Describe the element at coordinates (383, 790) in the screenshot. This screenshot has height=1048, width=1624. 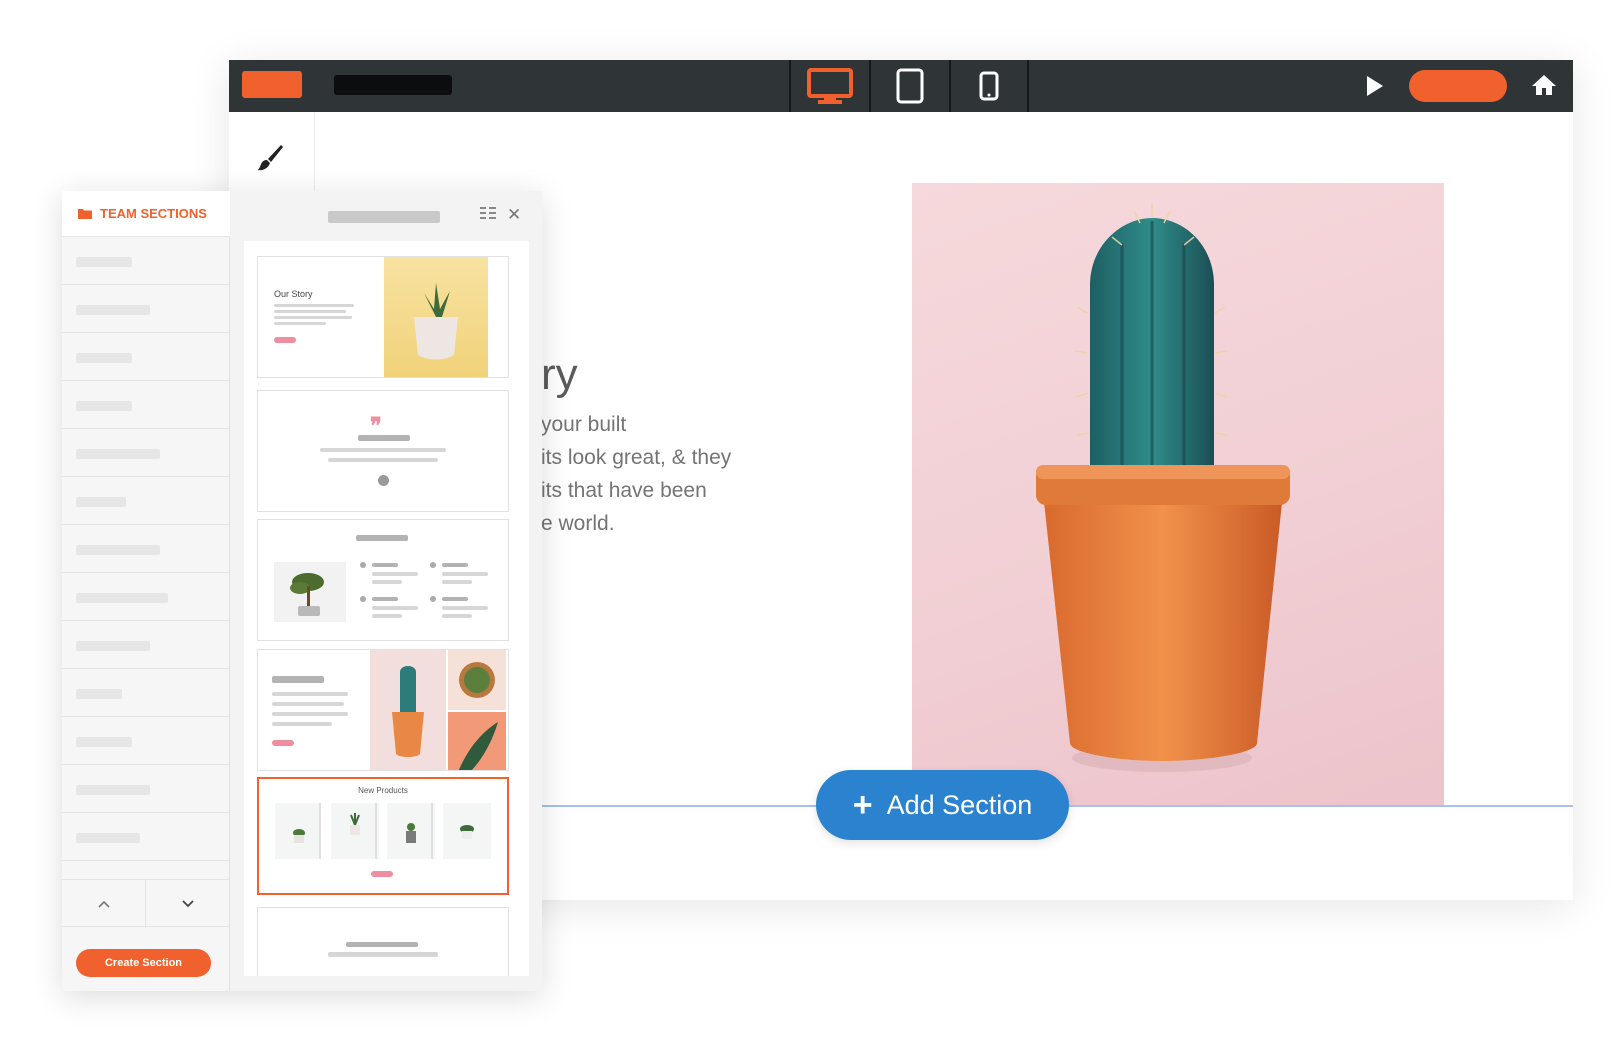
I see `card-title: New Products` at that location.